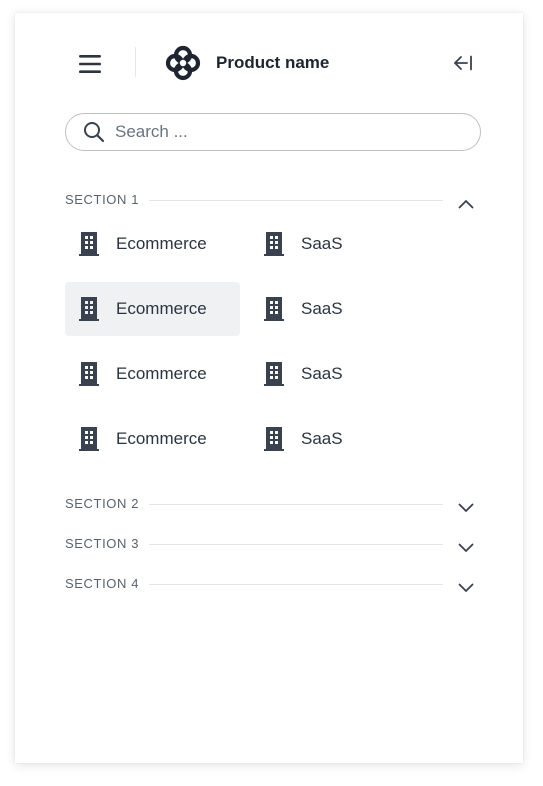 This screenshot has height=786, width=543. What do you see at coordinates (102, 543) in the screenshot?
I see `section-label: SECTION 3` at bounding box center [102, 543].